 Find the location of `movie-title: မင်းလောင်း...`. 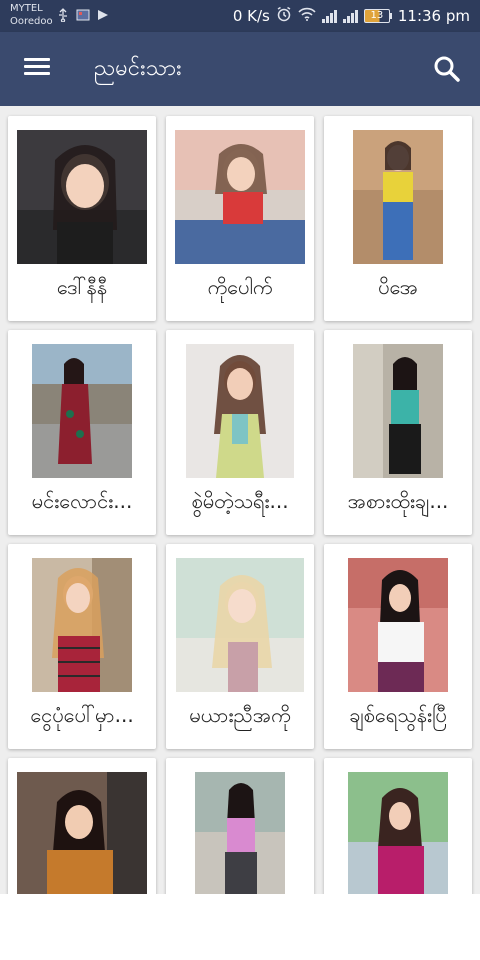

movie-title: မင်းလောင်း... is located at coordinates (82, 501).